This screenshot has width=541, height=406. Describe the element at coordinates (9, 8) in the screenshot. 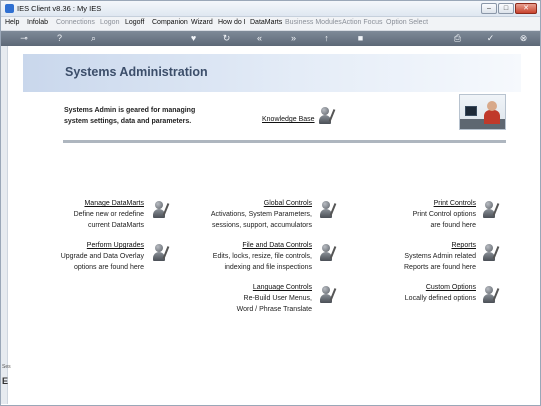

I see `app-icon` at that location.